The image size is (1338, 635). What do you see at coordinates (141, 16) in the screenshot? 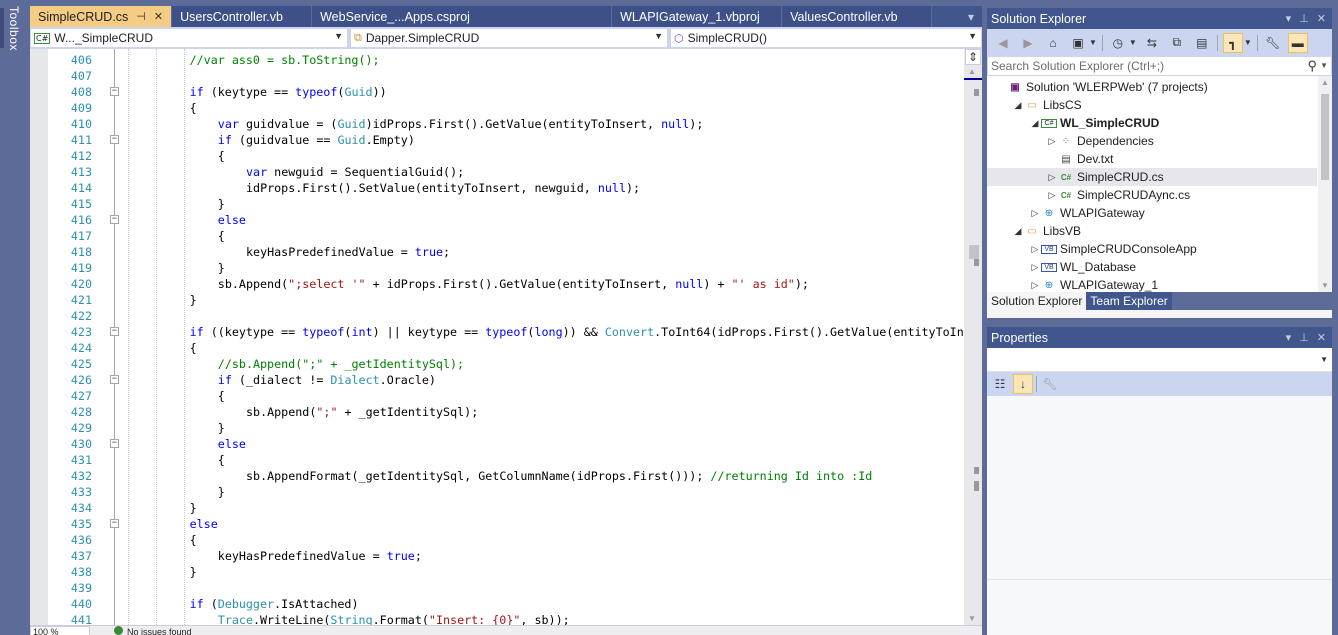
I see `pin-icon: ⊣` at bounding box center [141, 16].